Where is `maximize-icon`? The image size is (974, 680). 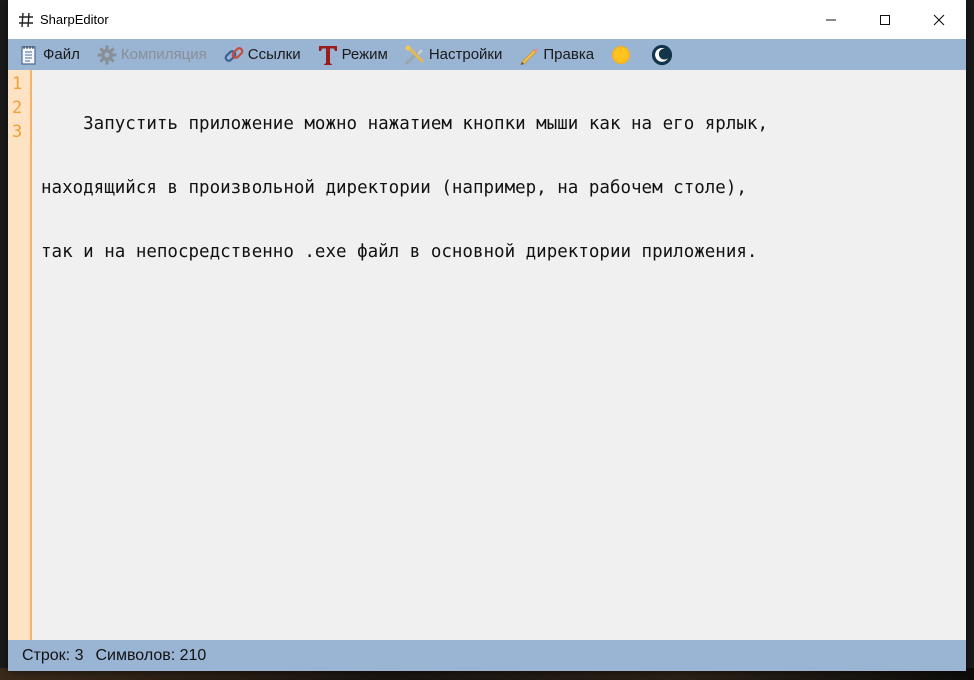 maximize-icon is located at coordinates (885, 19).